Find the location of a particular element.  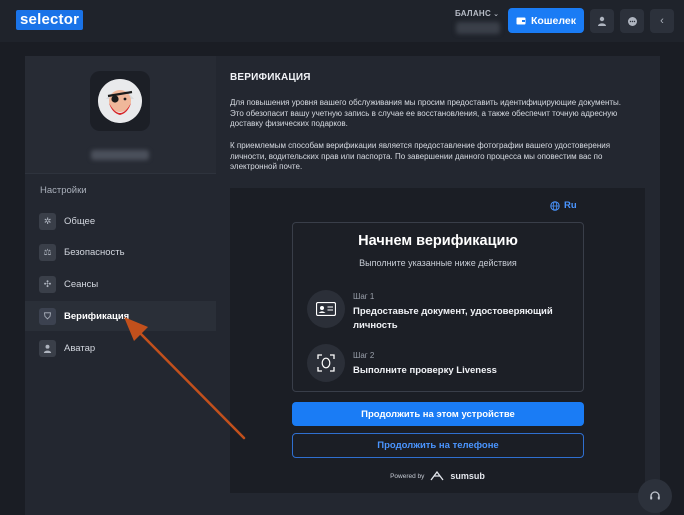

profile-card is located at coordinates (120, 115).